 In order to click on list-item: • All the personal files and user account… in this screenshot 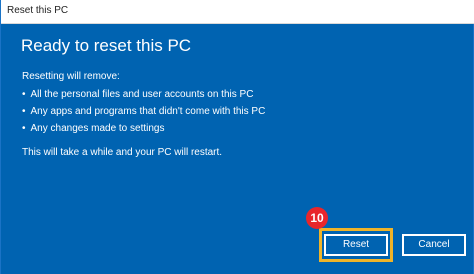, I will do `click(137, 94)`.